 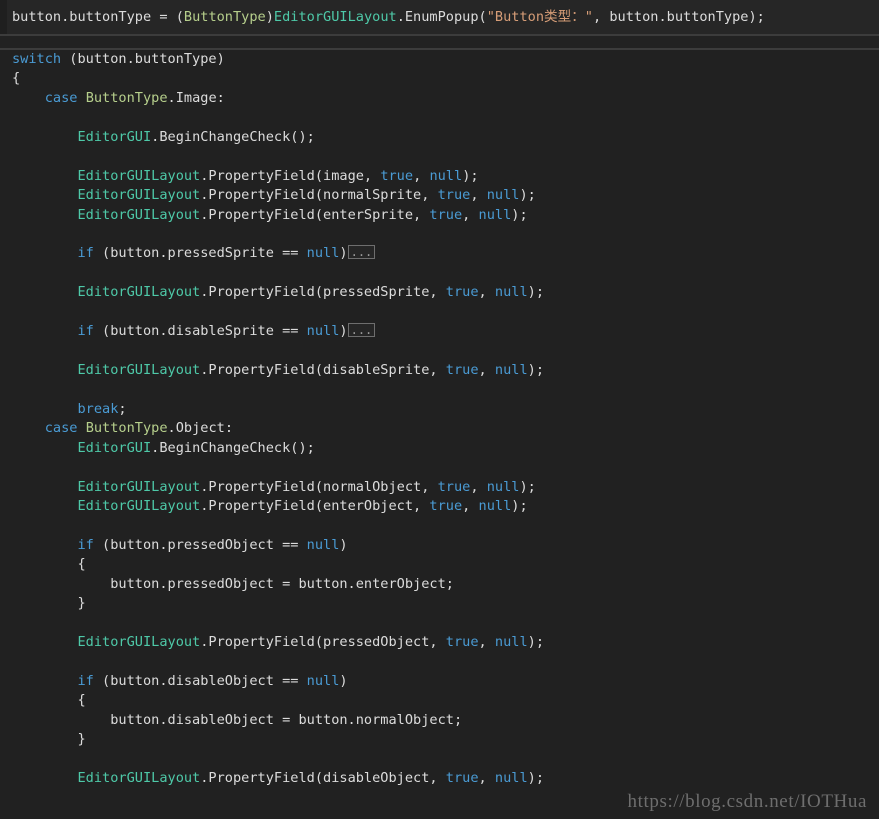 What do you see at coordinates (200, 331) in the screenshot?
I see `code-token: (button.disableSprite ==` at bounding box center [200, 331].